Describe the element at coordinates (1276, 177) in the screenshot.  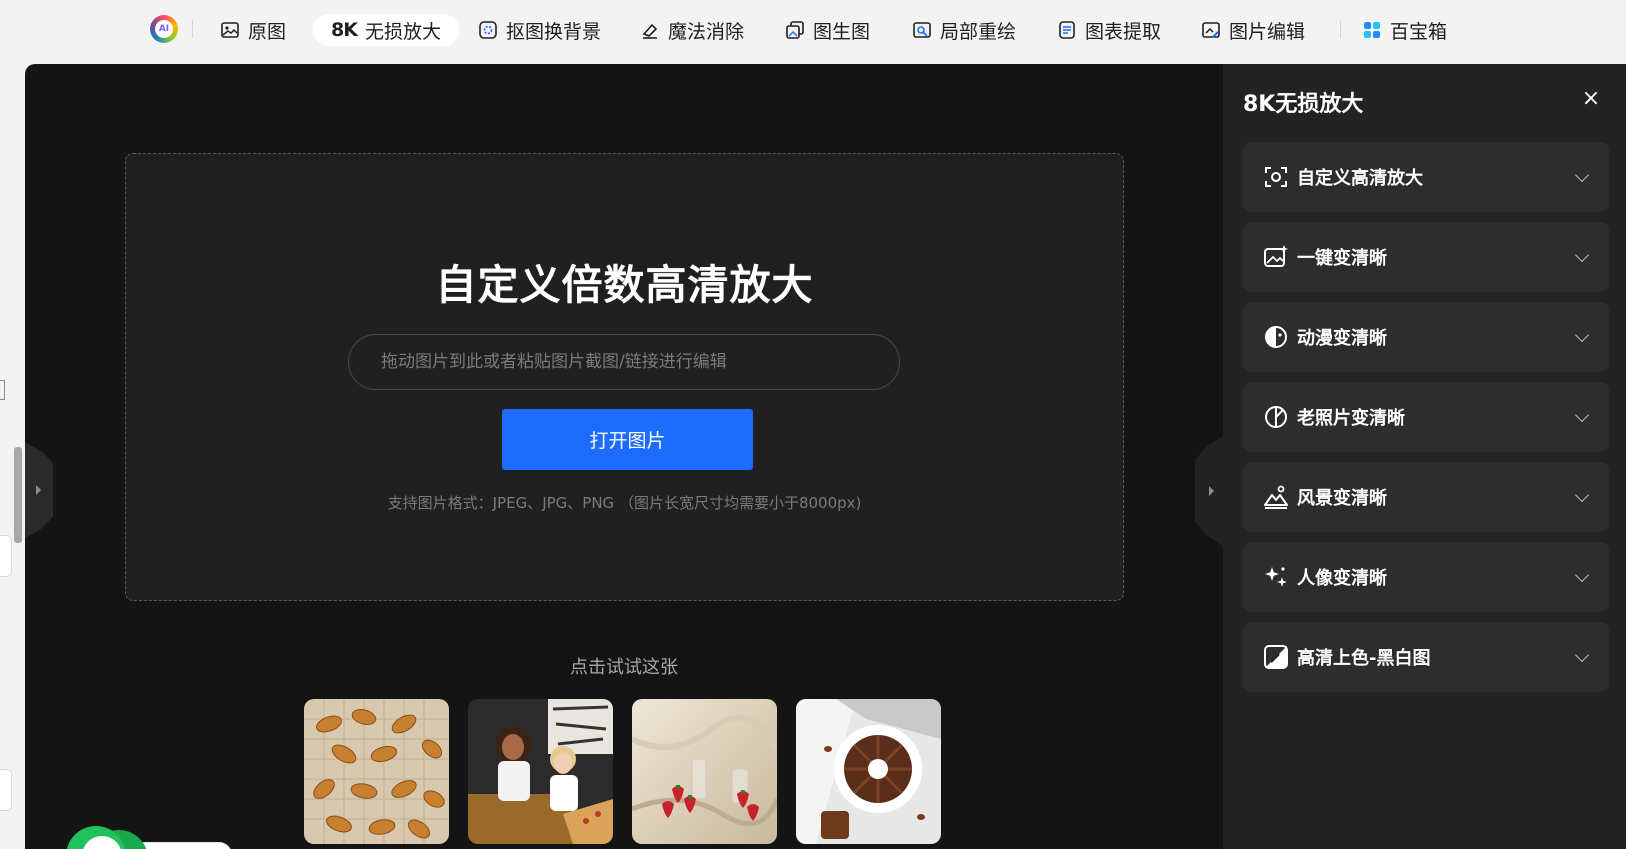
I see `custom-scan-icon` at that location.